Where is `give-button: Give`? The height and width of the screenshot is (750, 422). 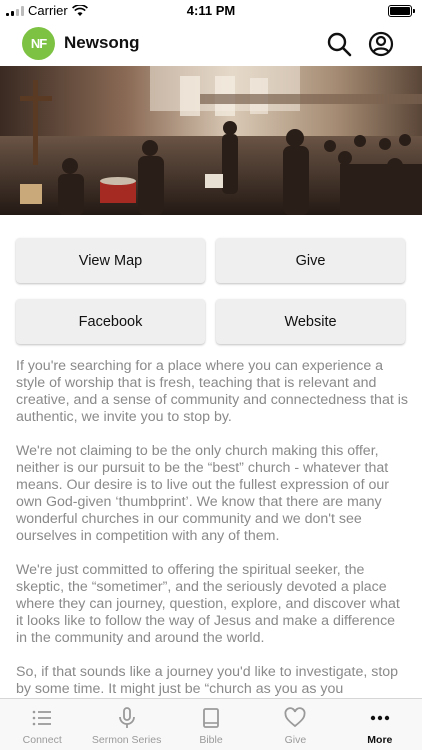 give-button: Give is located at coordinates (310, 260).